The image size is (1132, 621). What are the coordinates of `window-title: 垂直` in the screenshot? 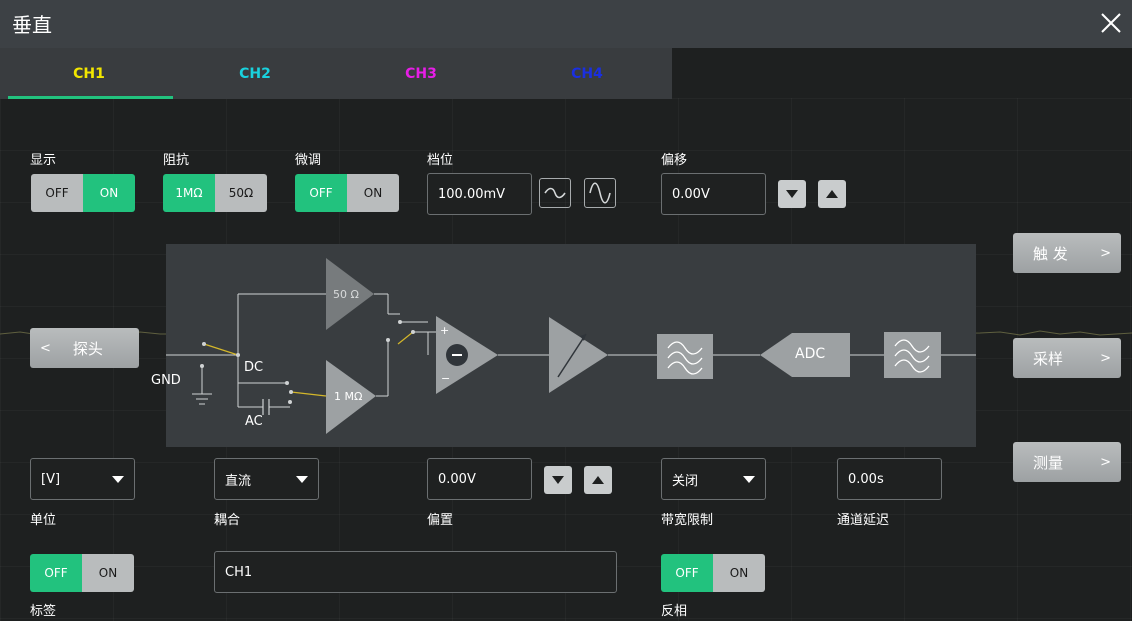 It's located at (32, 25).